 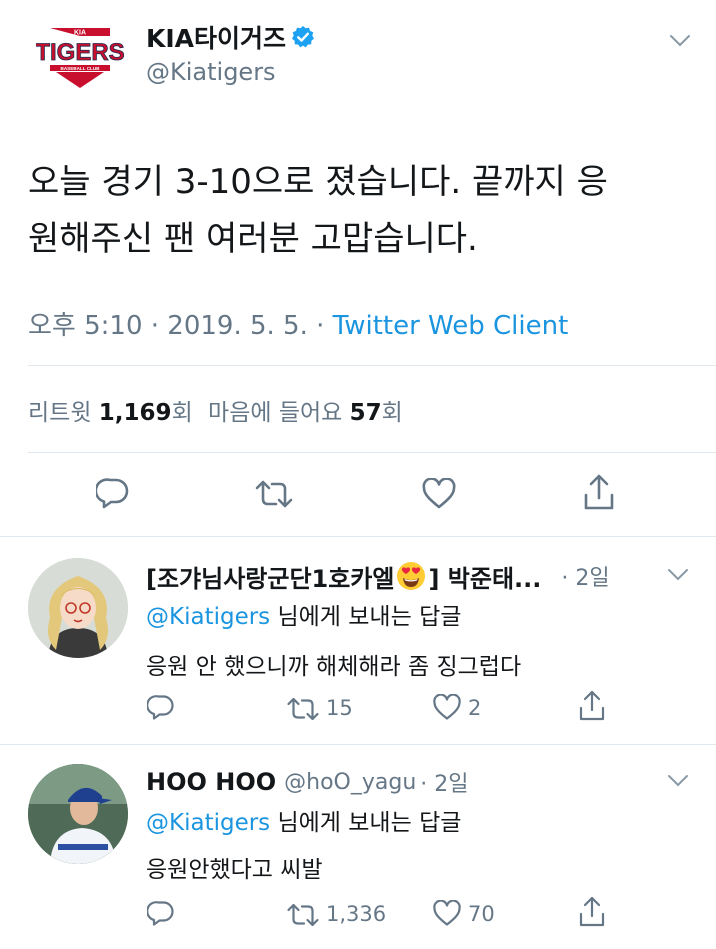 What do you see at coordinates (365, 413) in the screenshot?
I see `likes-count: 57` at bounding box center [365, 413].